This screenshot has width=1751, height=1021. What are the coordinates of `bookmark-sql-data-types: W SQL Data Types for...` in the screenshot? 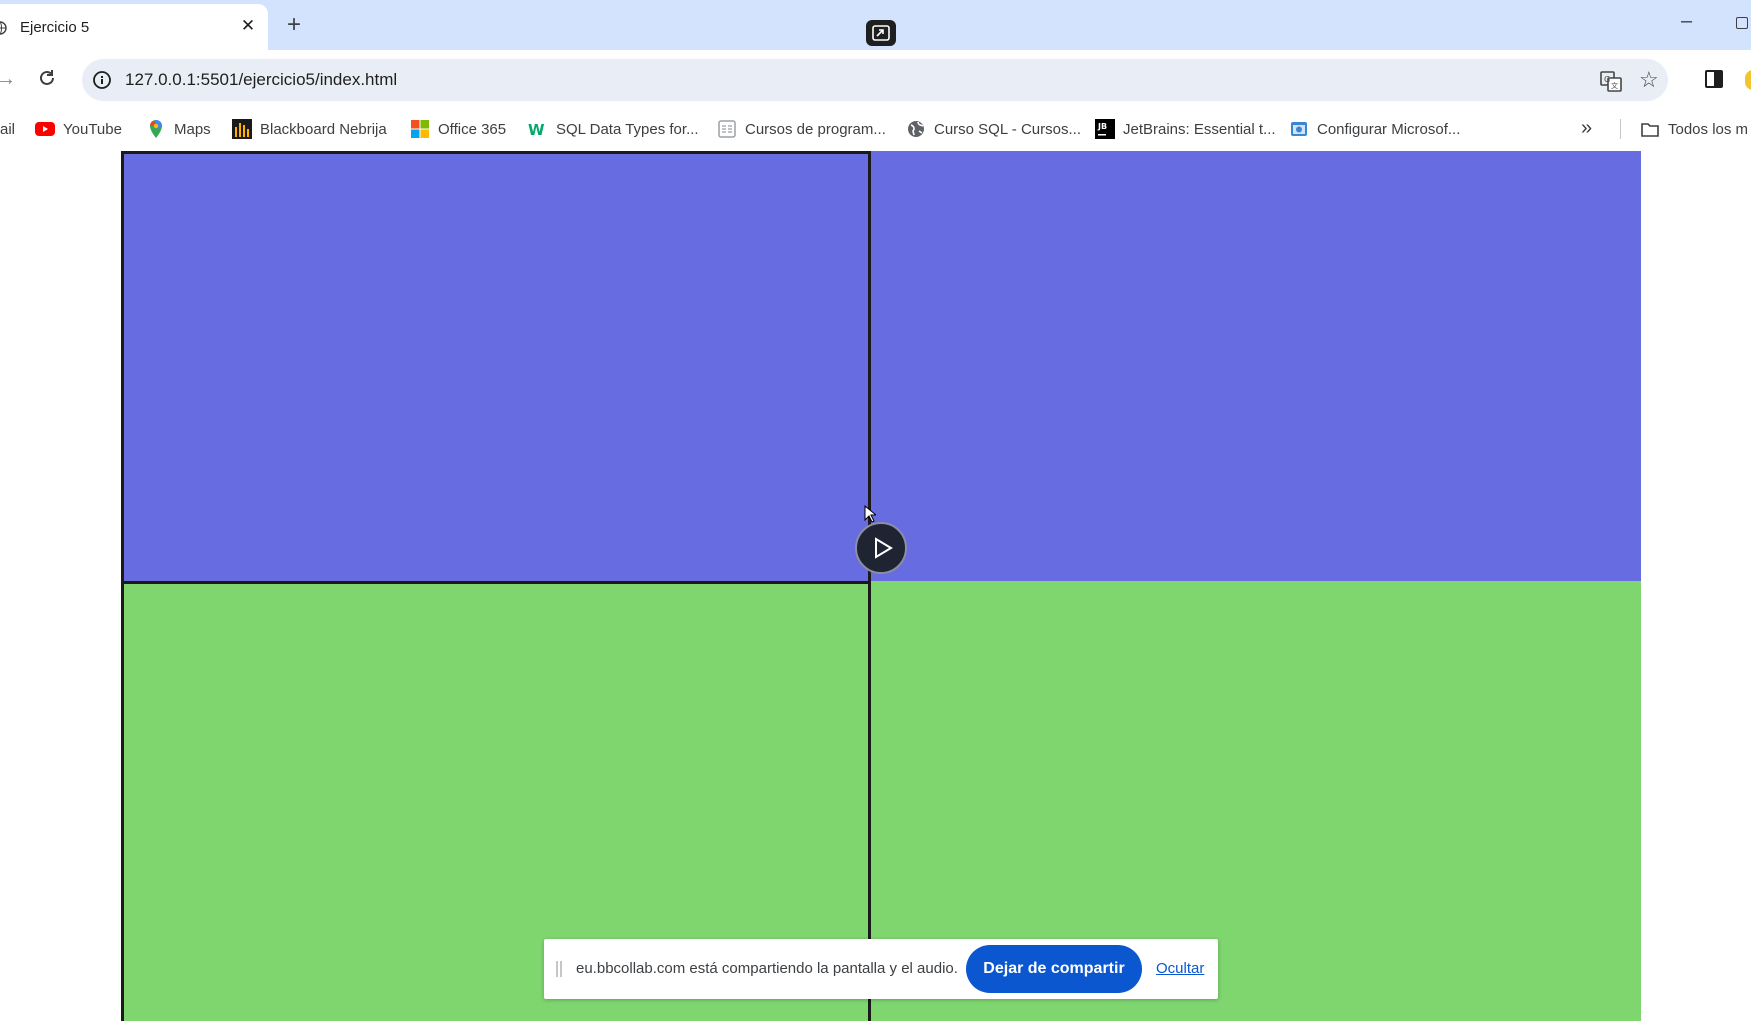 It's located at (613, 129).